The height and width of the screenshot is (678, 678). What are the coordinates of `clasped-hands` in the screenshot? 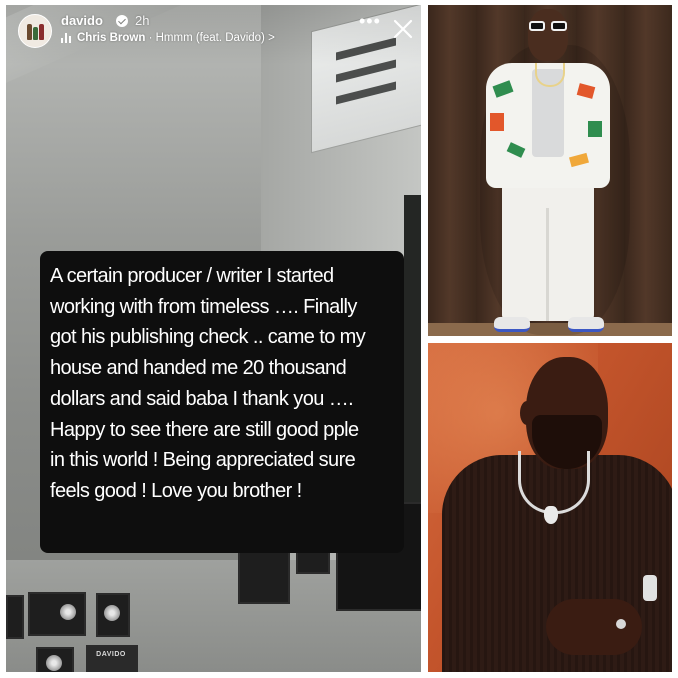 It's located at (594, 627).